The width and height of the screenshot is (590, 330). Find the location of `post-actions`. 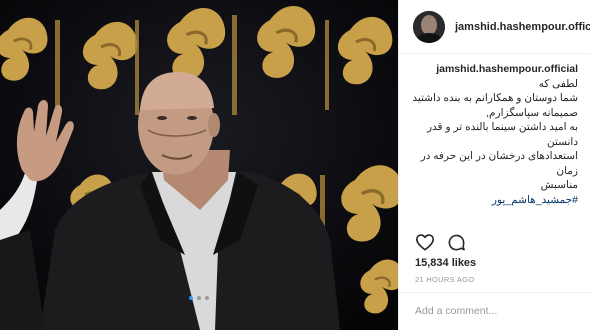

post-actions is located at coordinates (440, 242).